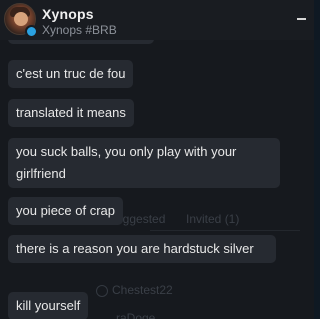 This screenshot has width=320, height=319. I want to click on message-text: you piece of crap, so click(66, 210).